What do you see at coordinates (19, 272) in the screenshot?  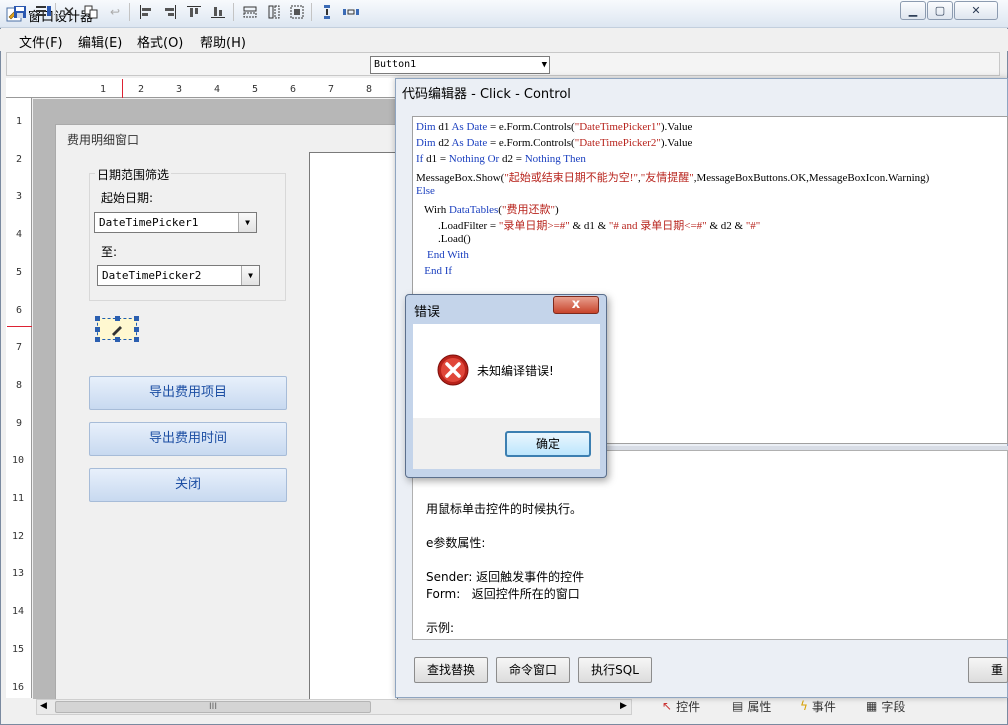 I see `ruler-tick-label: 5` at bounding box center [19, 272].